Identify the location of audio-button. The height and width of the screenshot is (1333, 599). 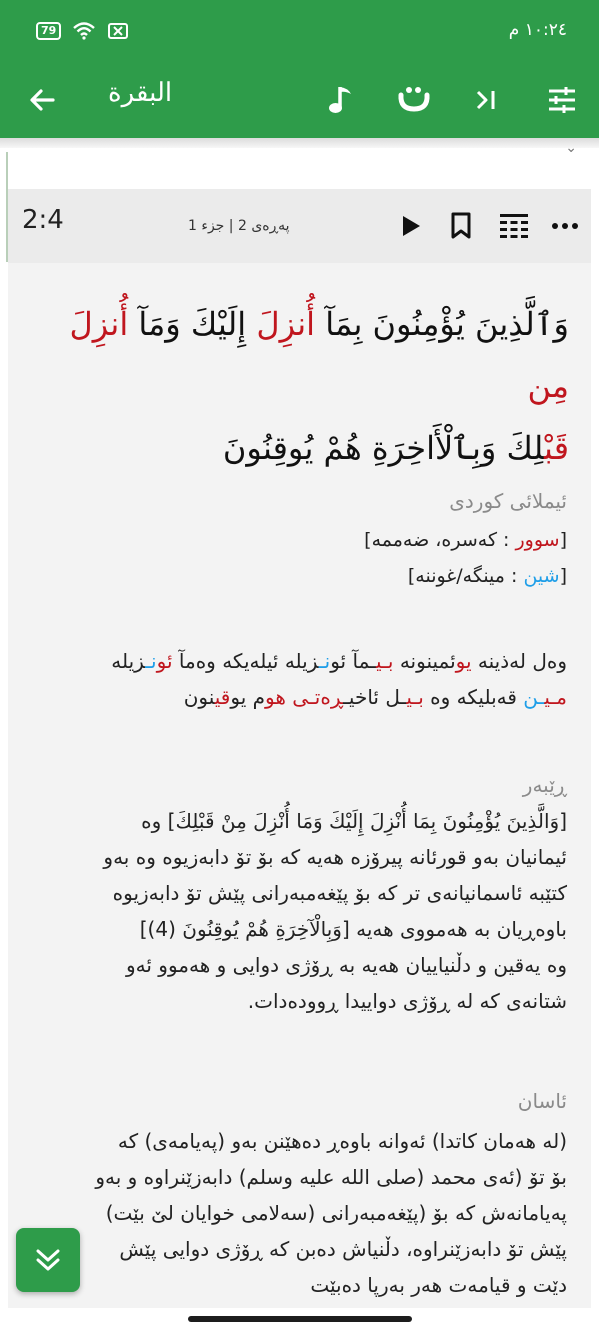
(342, 100).